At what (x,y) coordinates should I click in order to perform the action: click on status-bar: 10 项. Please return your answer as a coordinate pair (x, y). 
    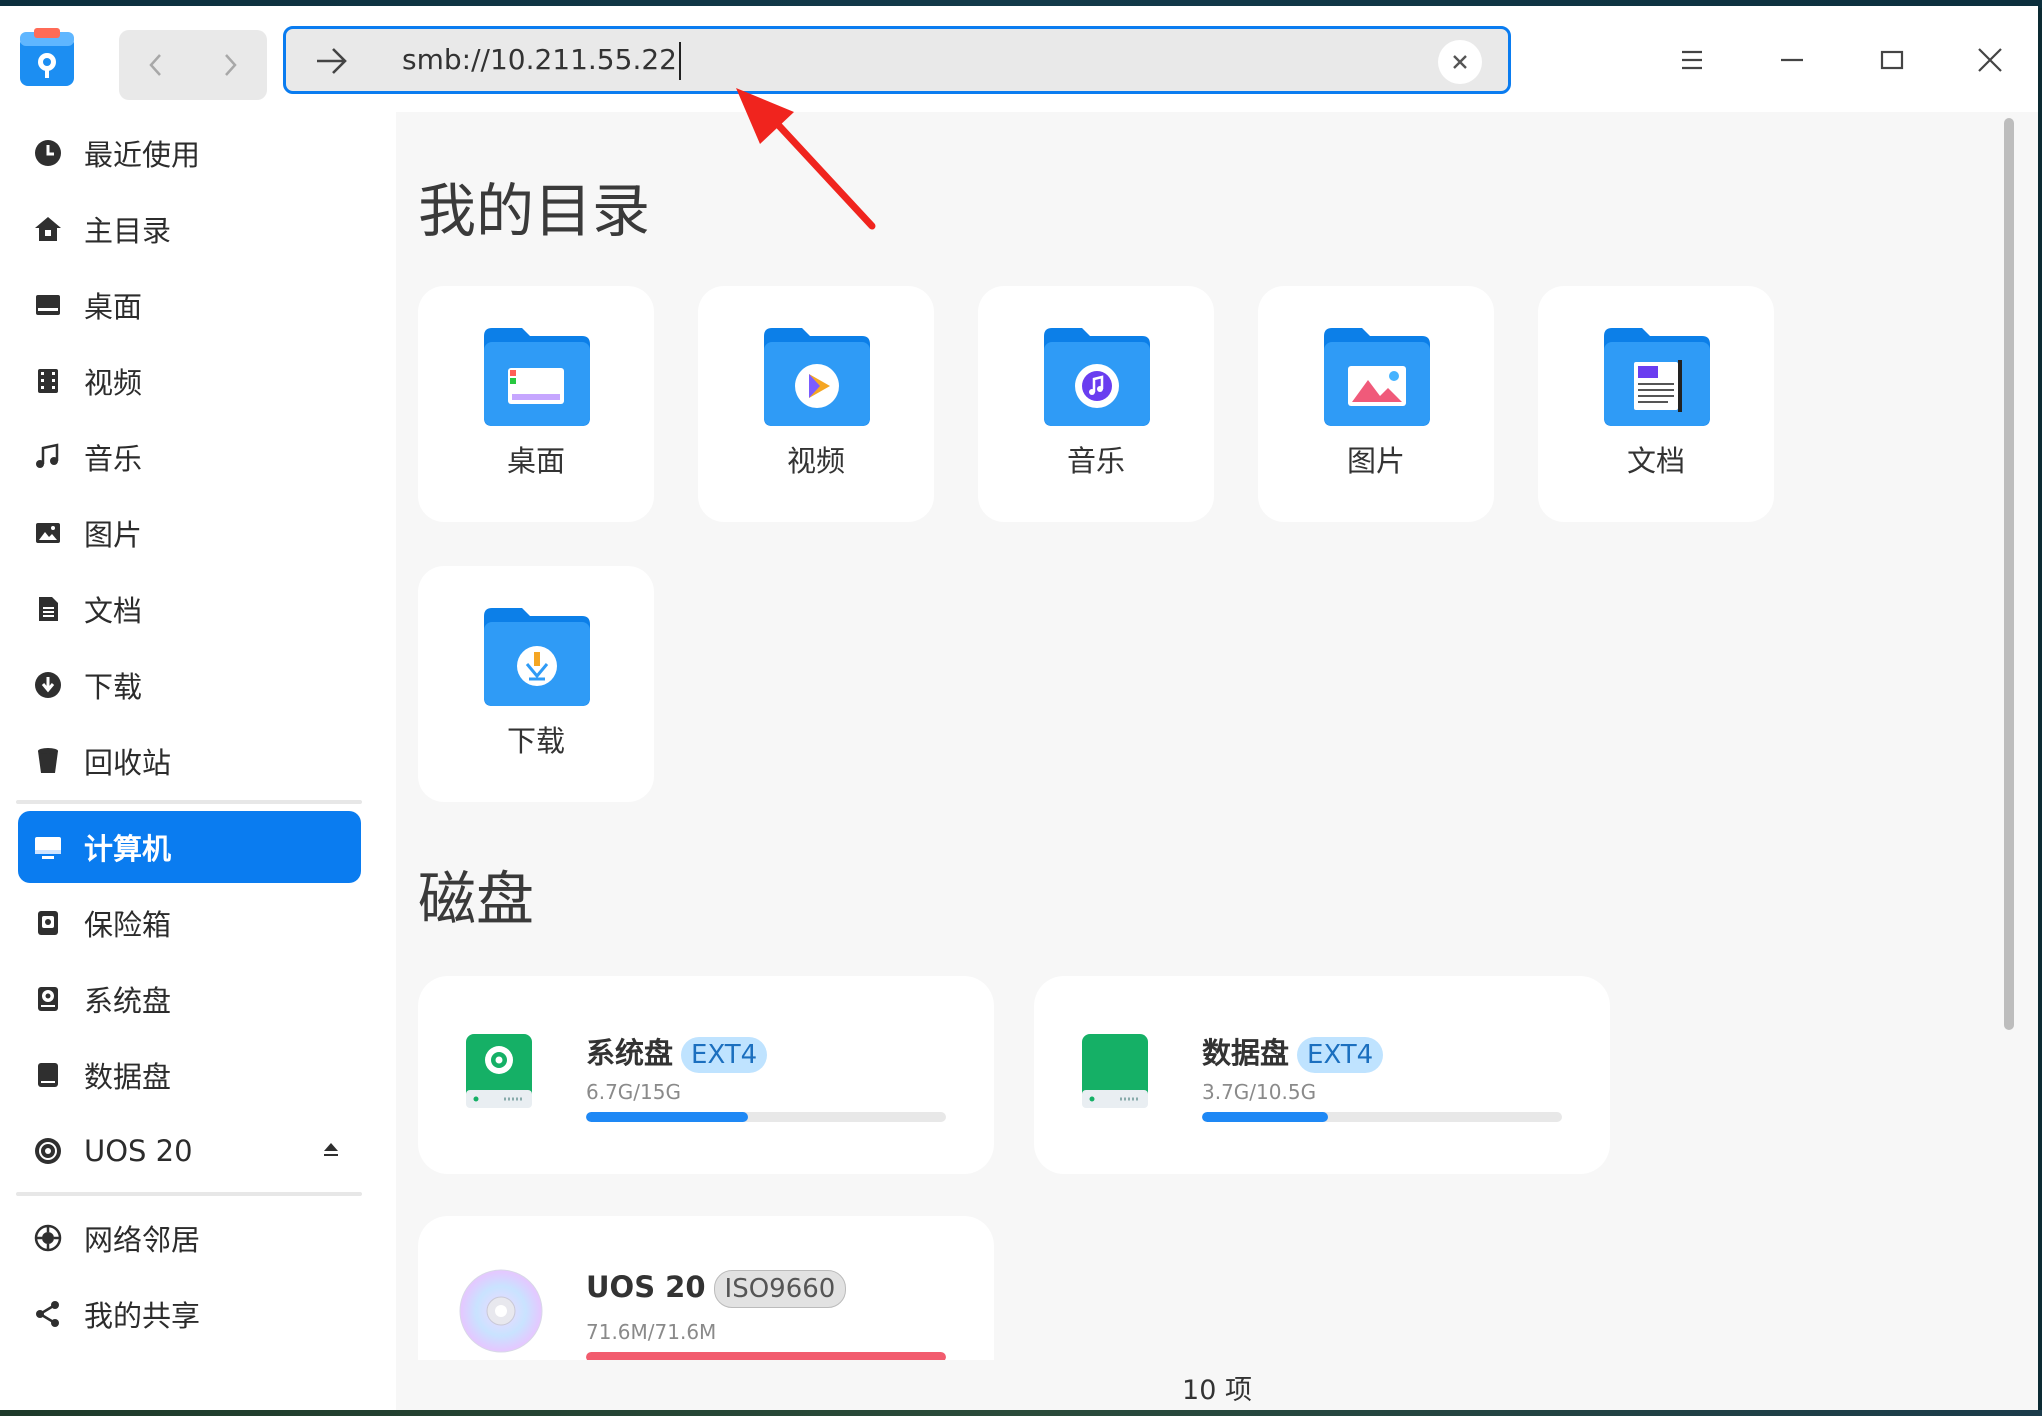
    Looking at the image, I should click on (1207, 1385).